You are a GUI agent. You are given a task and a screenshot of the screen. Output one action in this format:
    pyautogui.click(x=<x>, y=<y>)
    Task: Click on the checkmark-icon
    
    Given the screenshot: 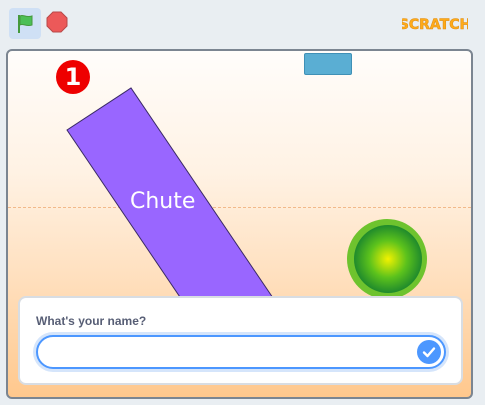 What is the action you would take?
    pyautogui.click(x=429, y=352)
    